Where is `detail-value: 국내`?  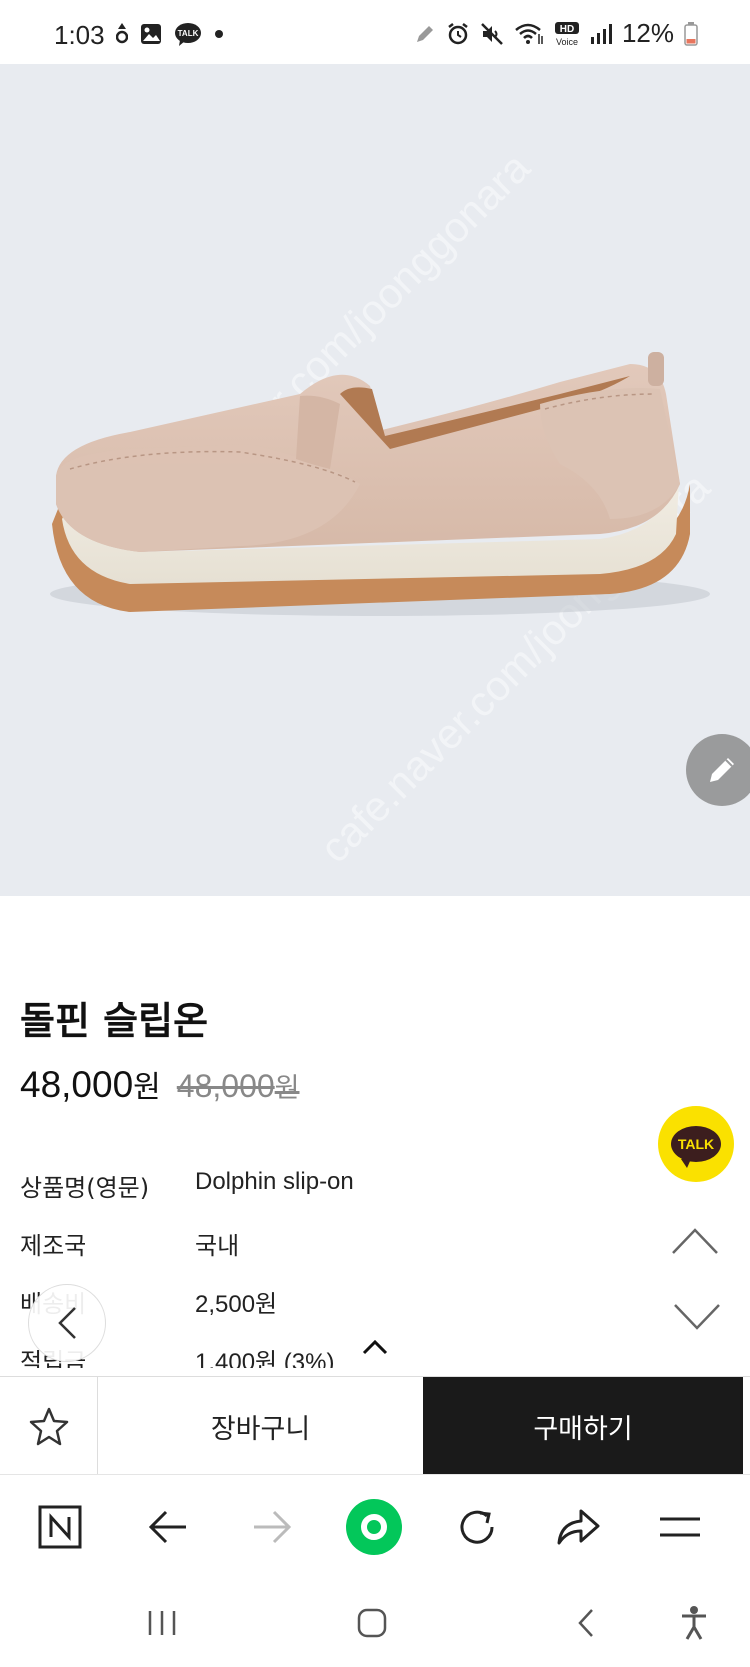
detail-value: 국내 is located at coordinates (217, 1246).